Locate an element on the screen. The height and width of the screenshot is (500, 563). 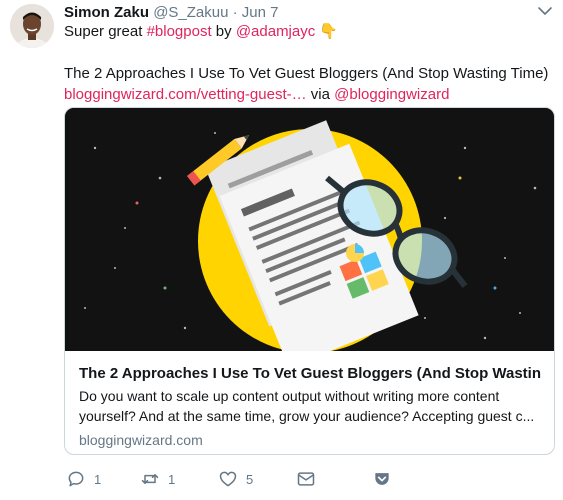
direct-message-button is located at coordinates (306, 479).